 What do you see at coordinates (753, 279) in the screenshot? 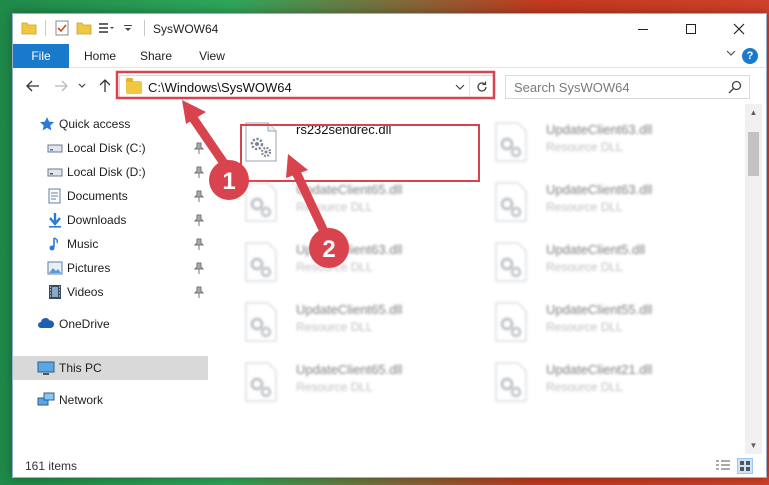
I see `vertical-scrollbar: ▲ ▼` at bounding box center [753, 279].